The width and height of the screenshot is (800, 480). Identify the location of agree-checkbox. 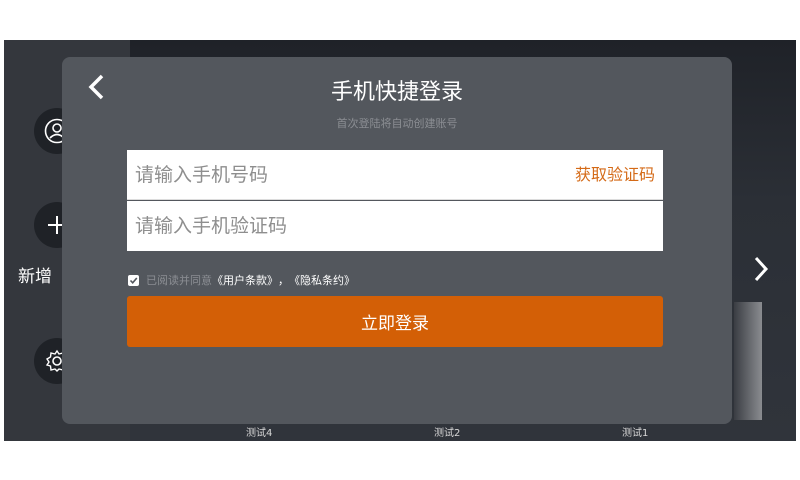
(133, 280).